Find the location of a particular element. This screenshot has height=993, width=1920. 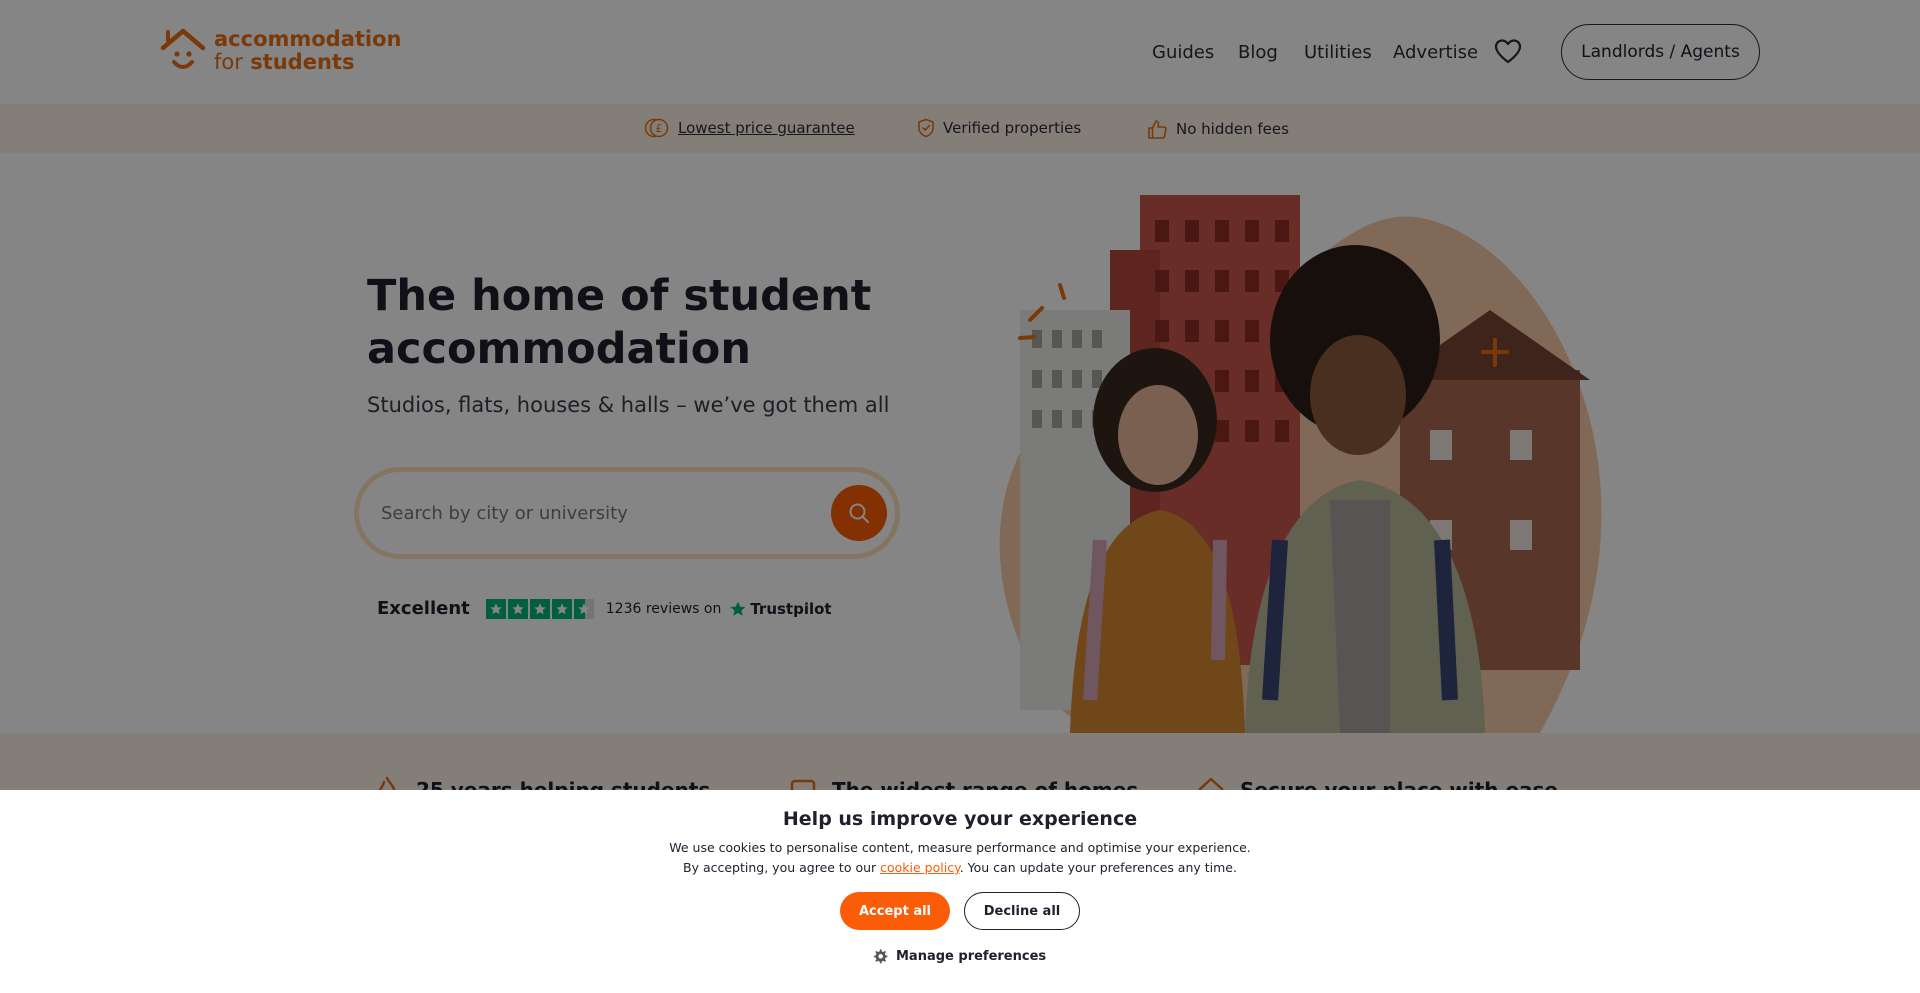

manage-preferences-button: Manage preferences is located at coordinates (959, 956).